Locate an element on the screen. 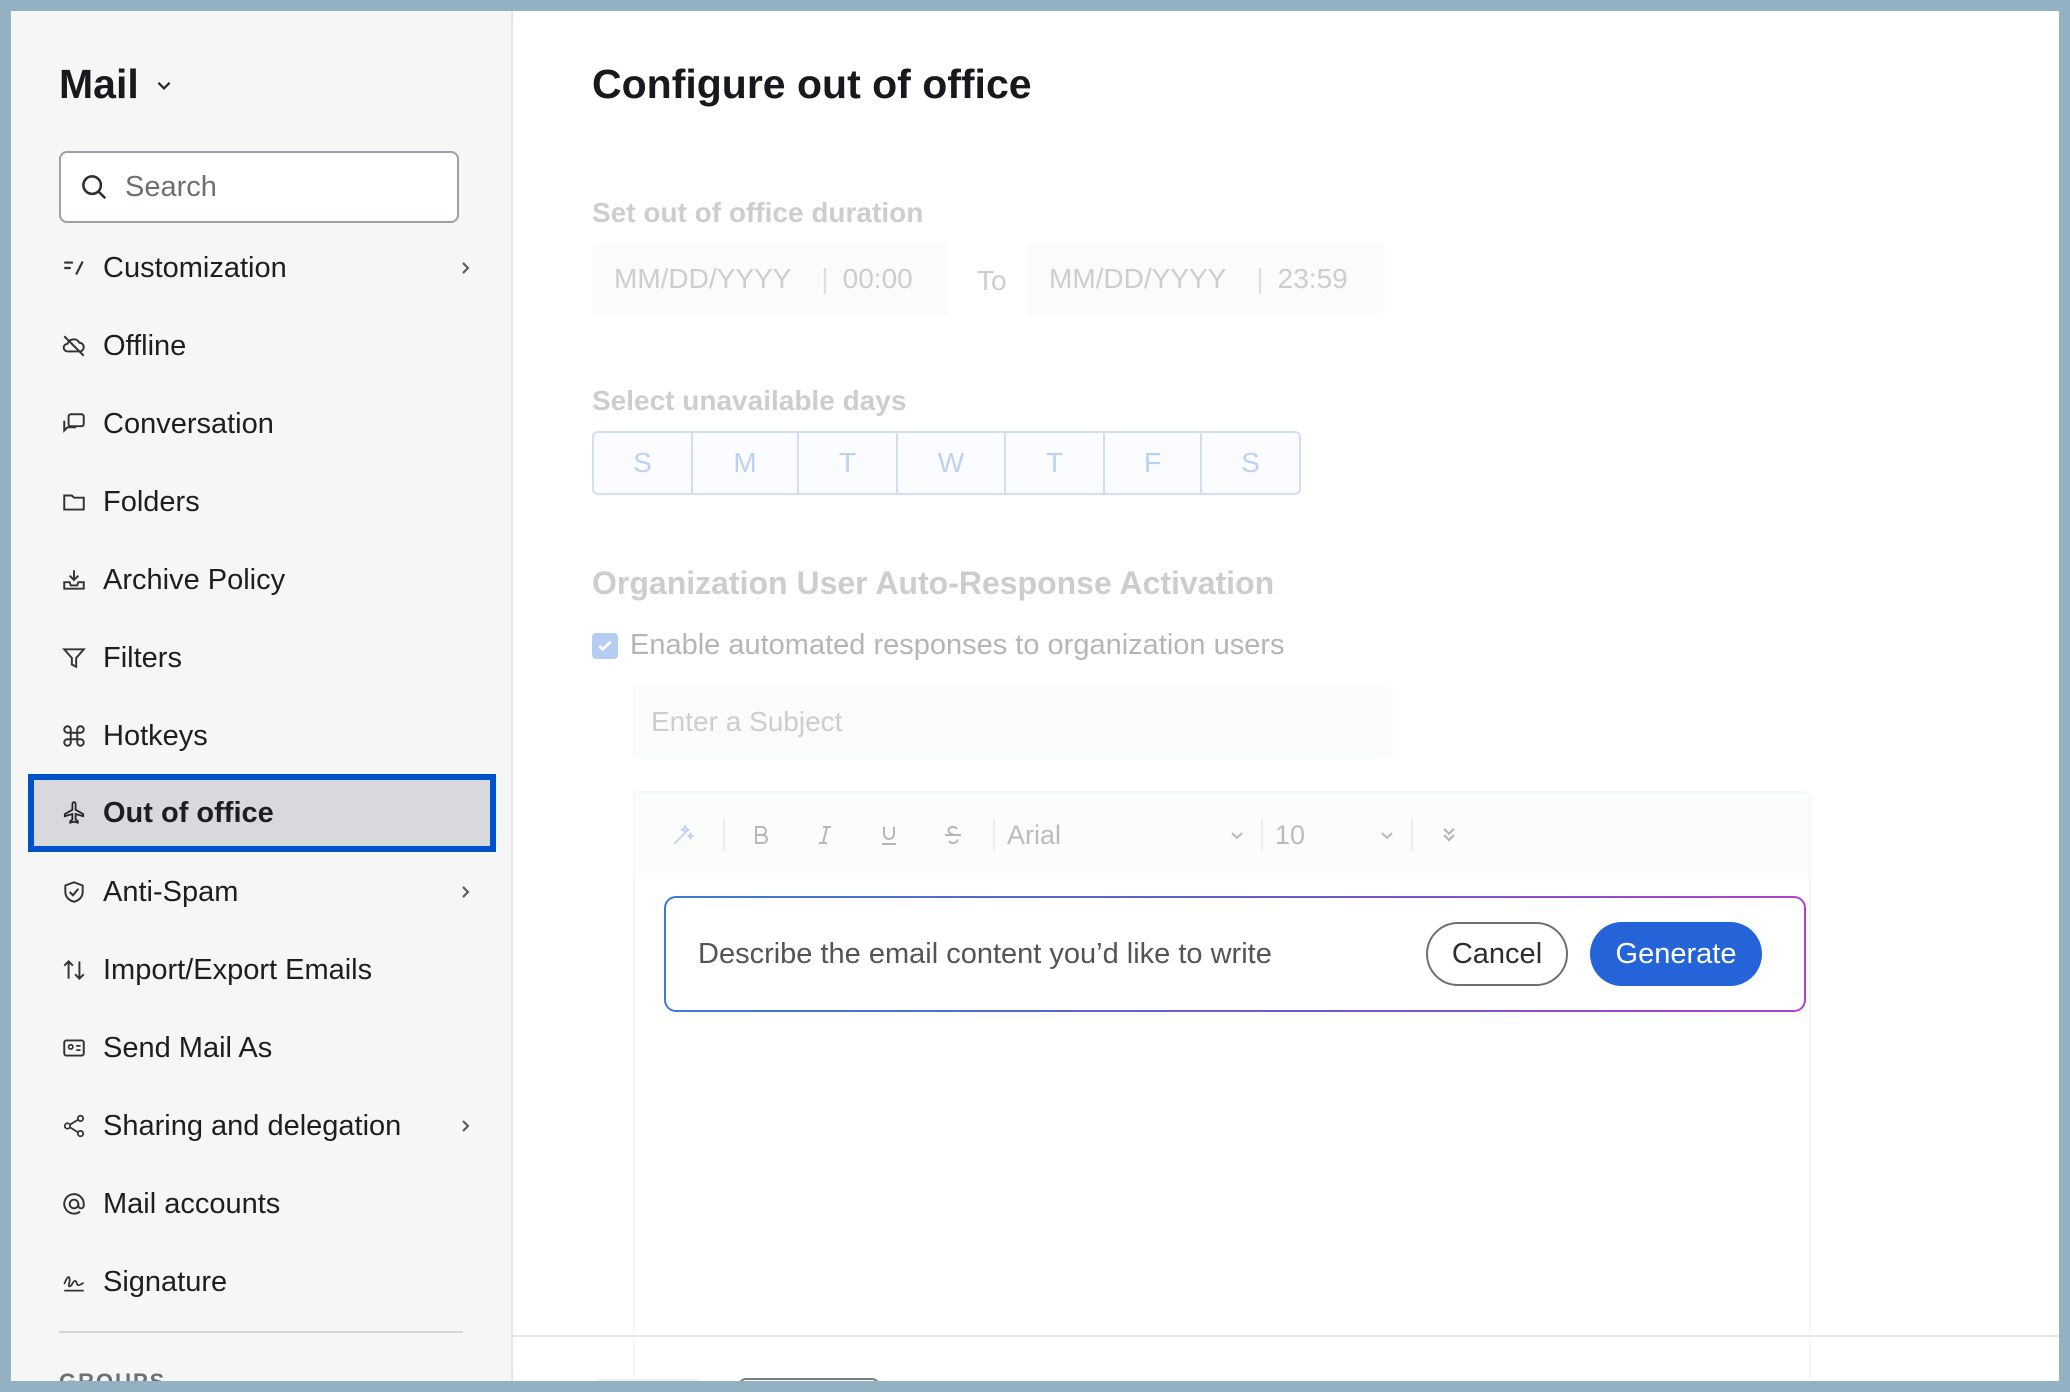 This screenshot has width=2070, height=1392. duration-label: Set out of office duration is located at coordinates (758, 212).